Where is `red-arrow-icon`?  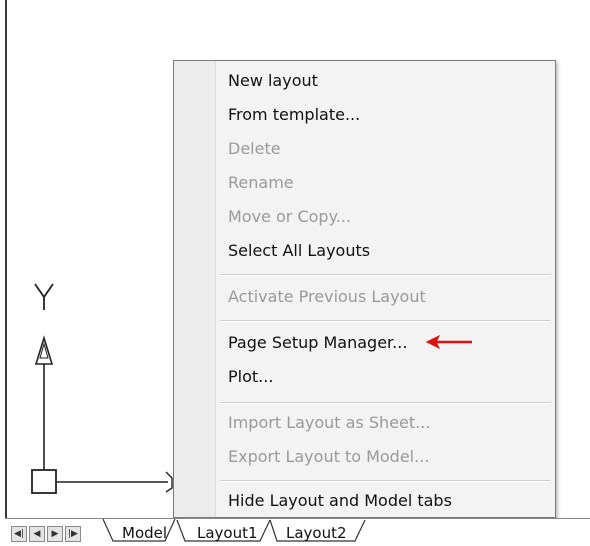
red-arrow-icon is located at coordinates (448, 342).